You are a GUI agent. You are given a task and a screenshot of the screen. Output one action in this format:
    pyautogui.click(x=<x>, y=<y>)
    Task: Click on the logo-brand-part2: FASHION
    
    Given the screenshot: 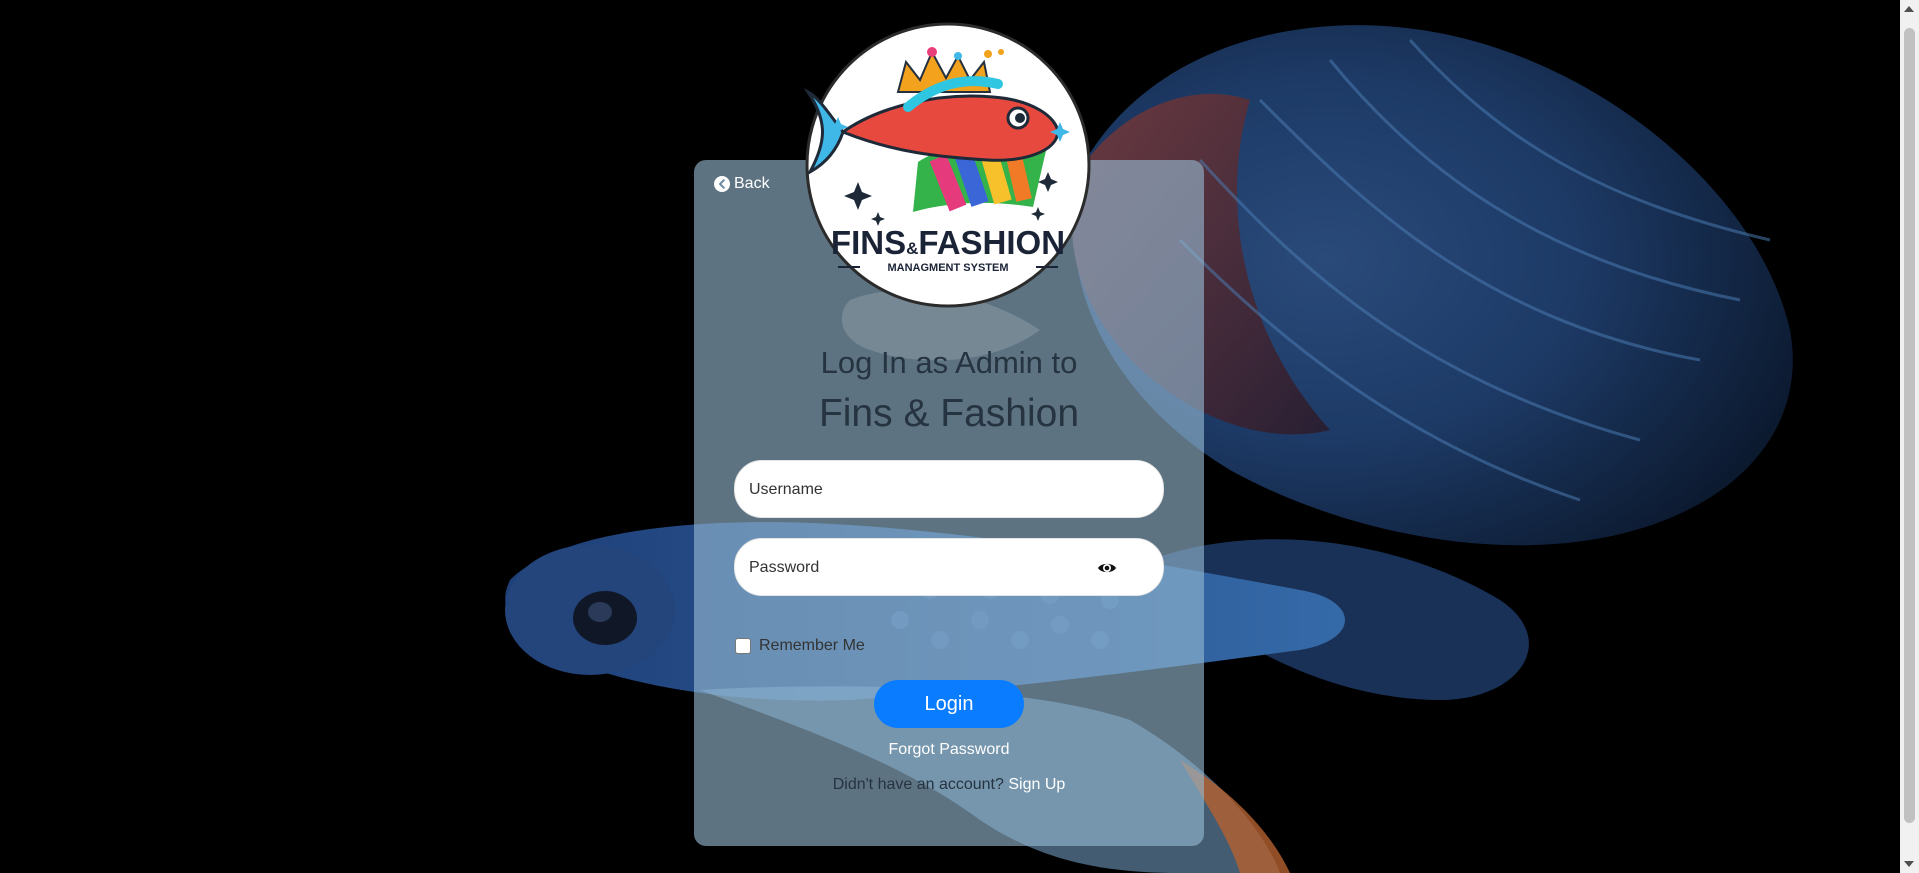 What is the action you would take?
    pyautogui.click(x=991, y=242)
    